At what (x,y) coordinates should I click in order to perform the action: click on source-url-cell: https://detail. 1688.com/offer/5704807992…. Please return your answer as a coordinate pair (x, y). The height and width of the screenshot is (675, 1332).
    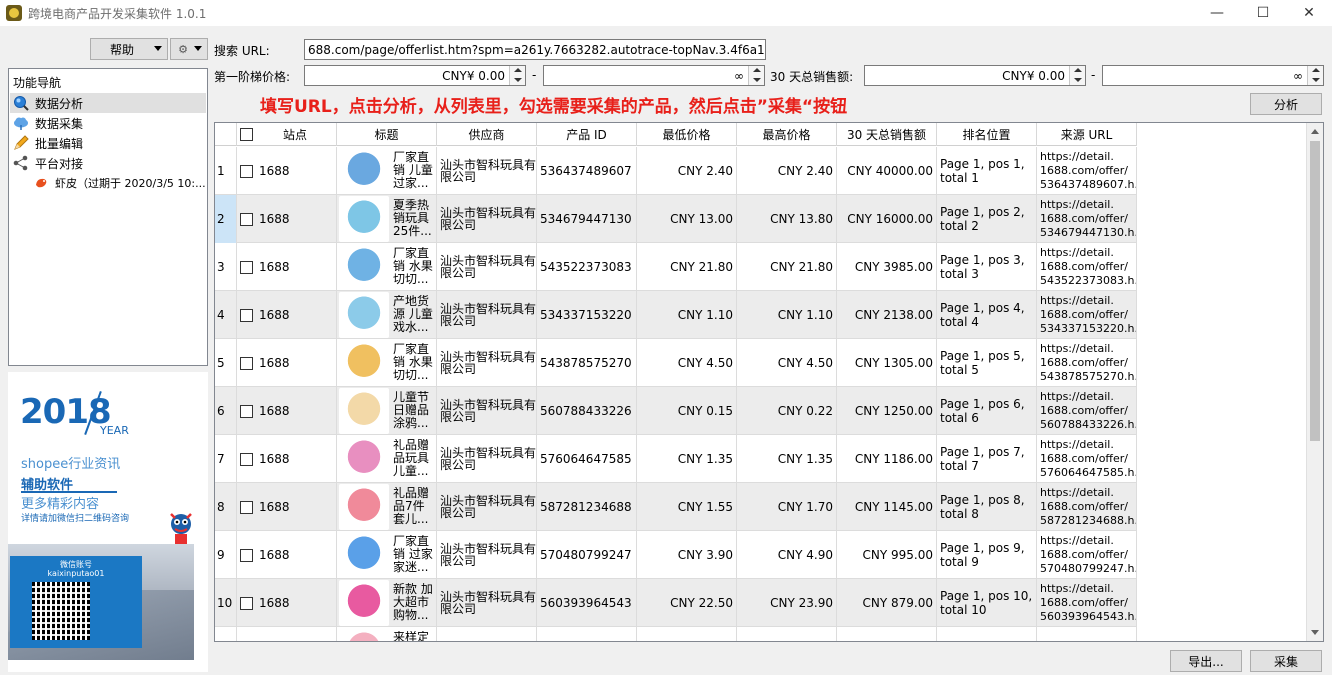
    Looking at the image, I should click on (1087, 555).